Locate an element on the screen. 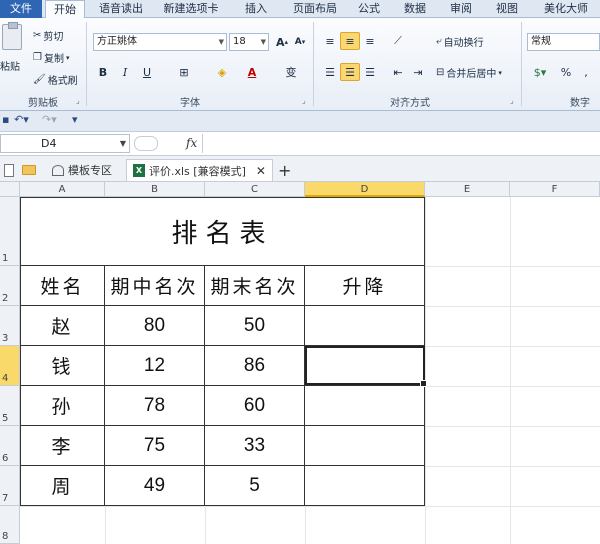 The width and height of the screenshot is (600, 544). phonetic-button: 变 is located at coordinates (291, 72).